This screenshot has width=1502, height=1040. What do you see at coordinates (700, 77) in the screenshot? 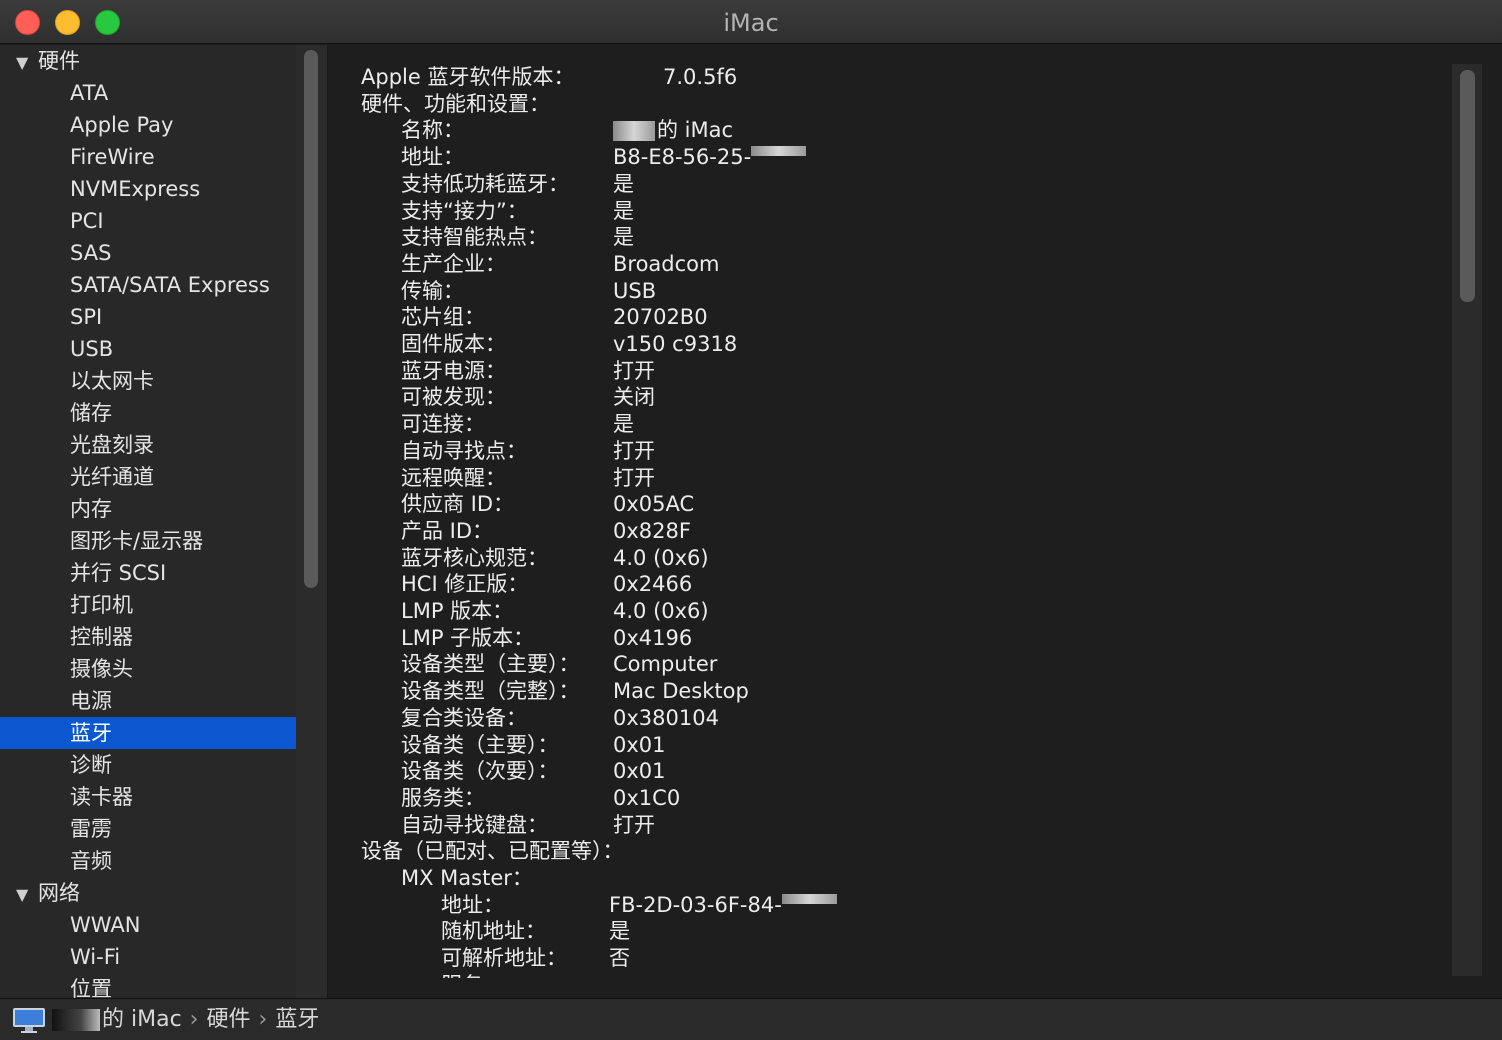
I see `property-value: 7.0.5f6` at bounding box center [700, 77].